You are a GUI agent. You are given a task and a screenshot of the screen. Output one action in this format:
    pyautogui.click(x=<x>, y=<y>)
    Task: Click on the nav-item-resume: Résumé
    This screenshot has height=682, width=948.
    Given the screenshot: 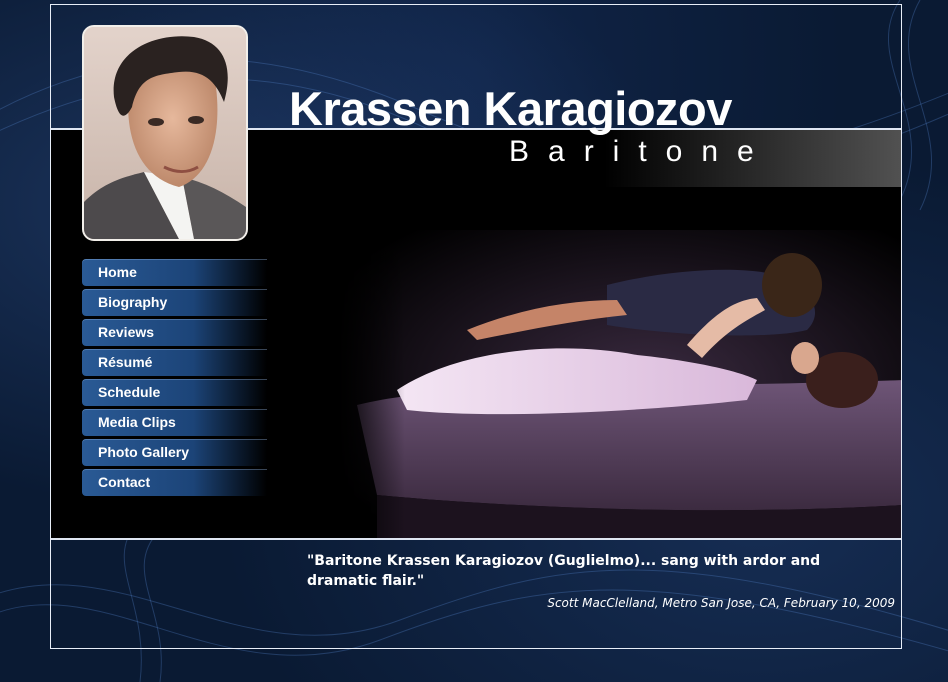 What is the action you would take?
    pyautogui.click(x=174, y=362)
    